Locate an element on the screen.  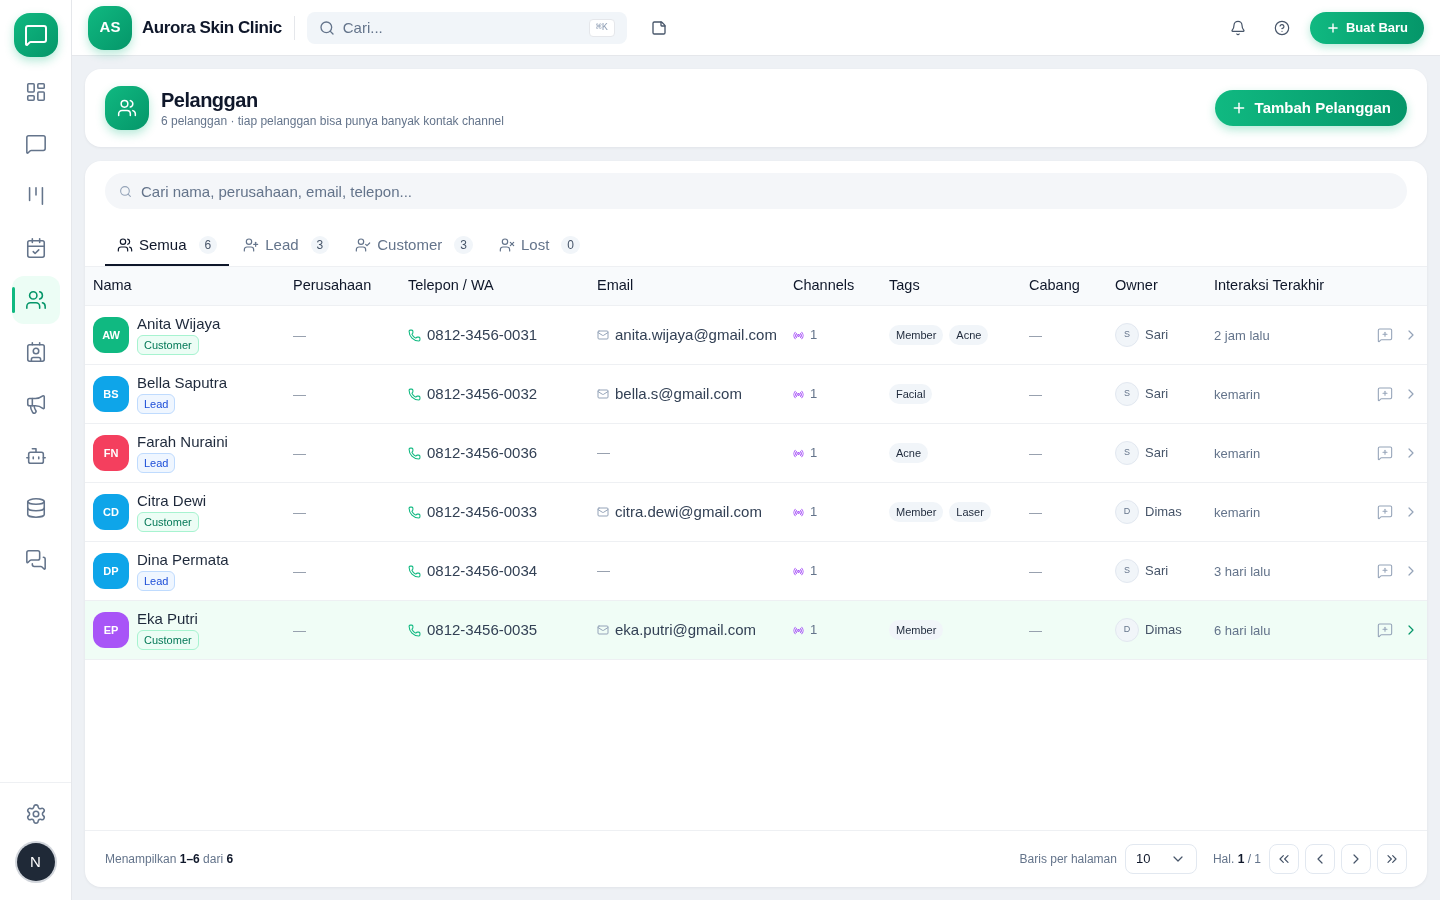
rows-per-page-label: Baris per halaman is located at coordinates (1068, 859).